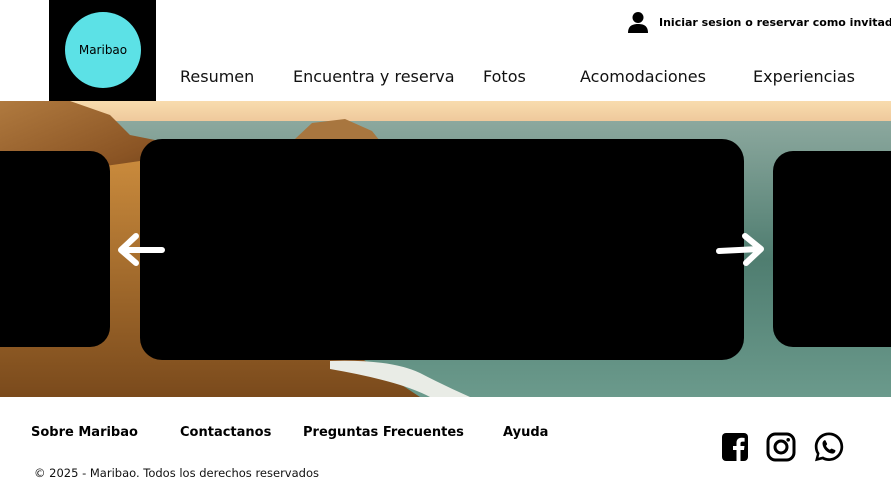 The width and height of the screenshot is (891, 498). Describe the element at coordinates (775, 22) in the screenshot. I see `login-label: Iniciar sesion o reservar como invitado` at that location.